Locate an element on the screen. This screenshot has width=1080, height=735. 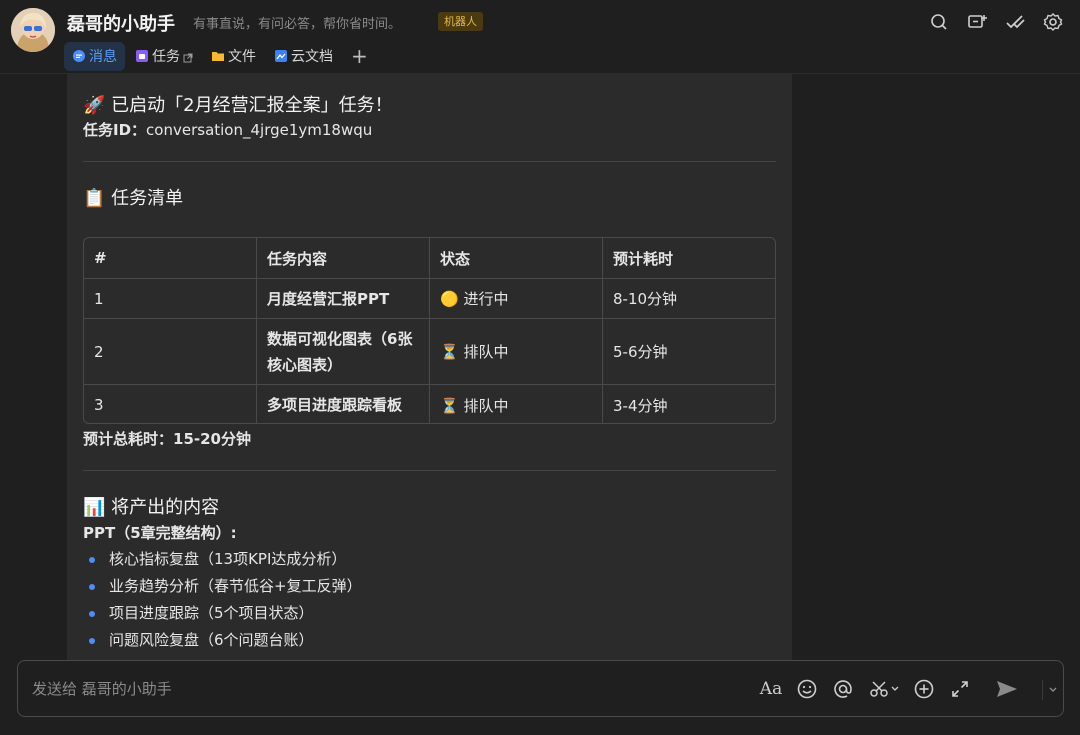
task-id: 任务ID：conversation_4jrge1ym18wqu is located at coordinates (227, 129).